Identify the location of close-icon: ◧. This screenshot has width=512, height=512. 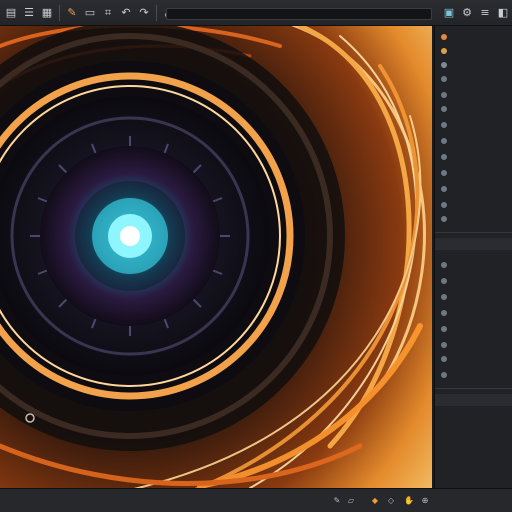
(503, 13).